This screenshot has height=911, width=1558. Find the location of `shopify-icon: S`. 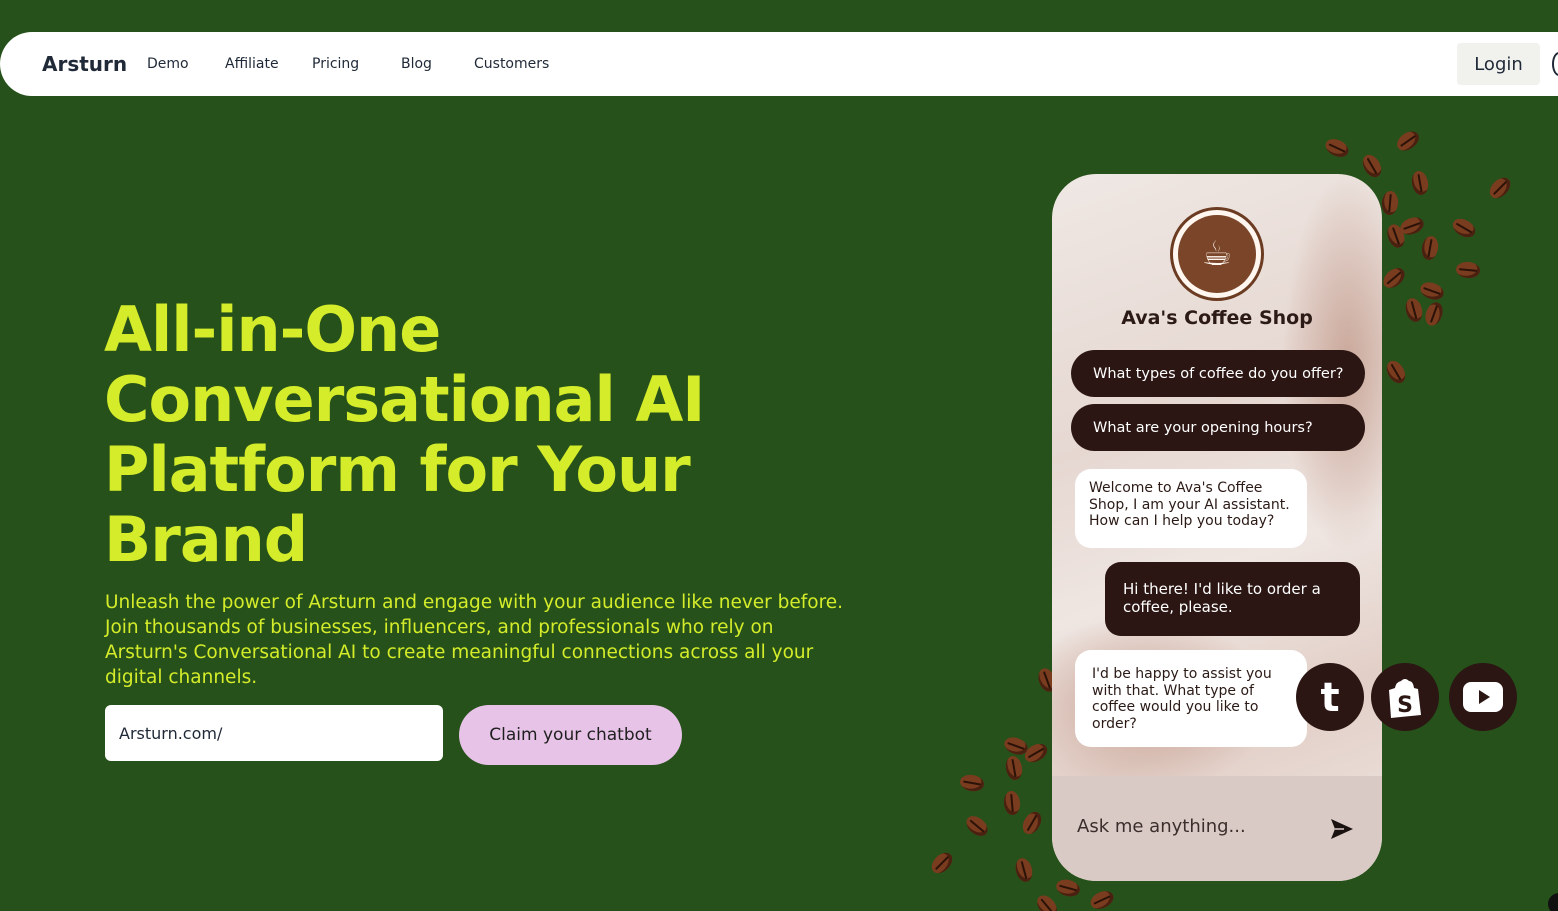

shopify-icon: S is located at coordinates (1405, 697).